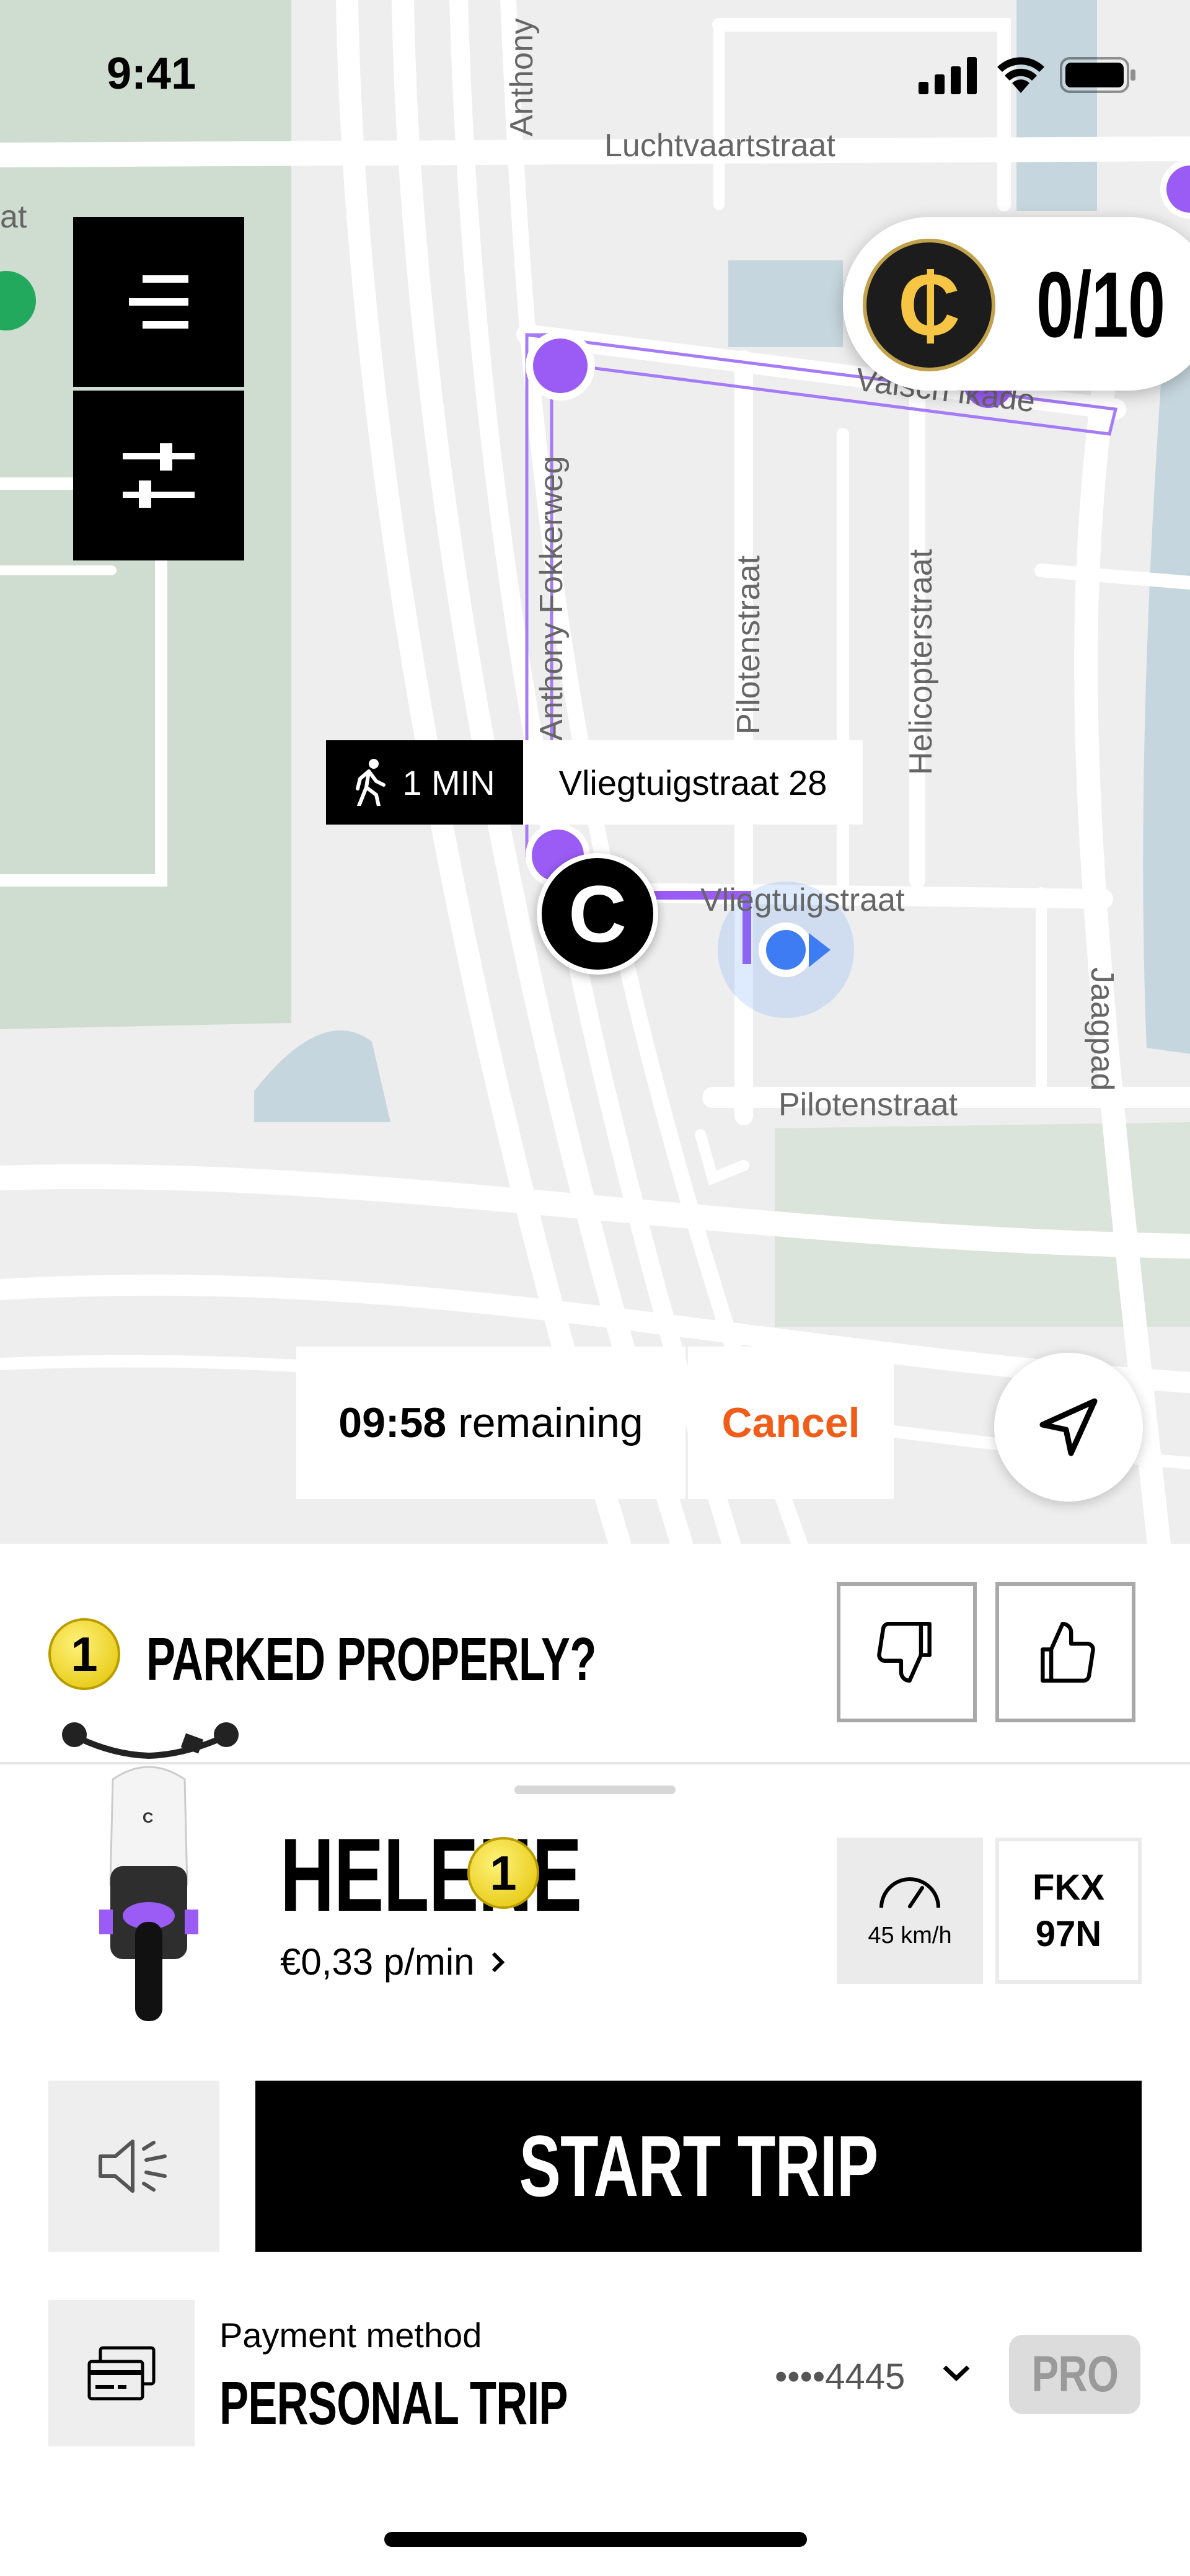  I want to click on street-label-edge-fragment: at, so click(13, 217).